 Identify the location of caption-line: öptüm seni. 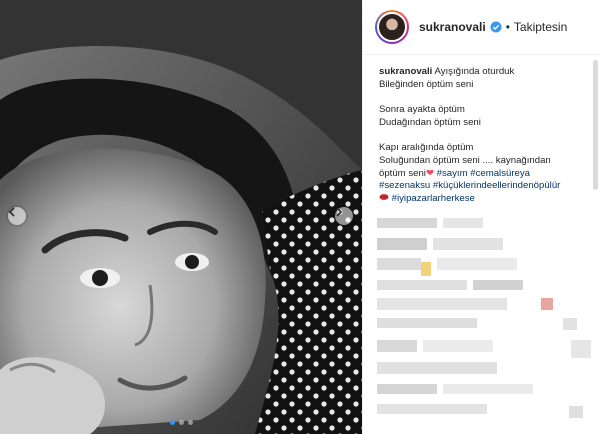
(402, 173).